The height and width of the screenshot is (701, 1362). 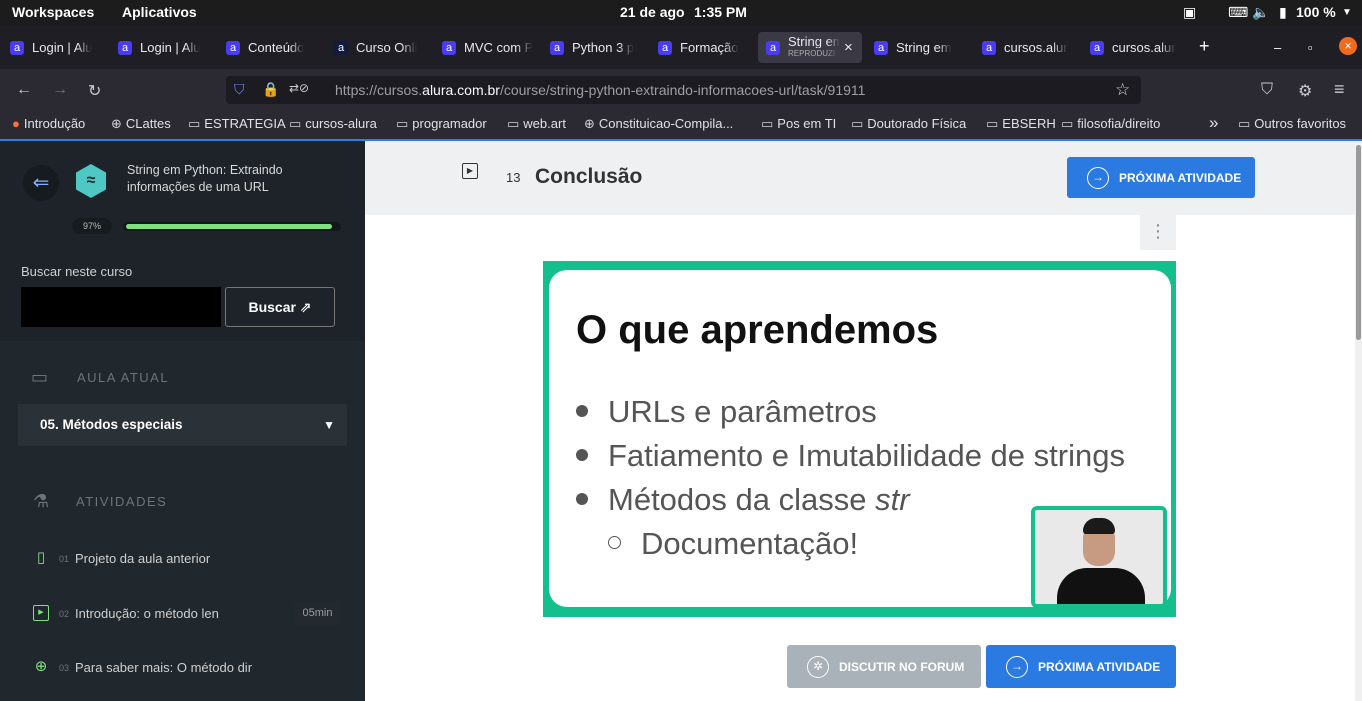 I want to click on back-to-course-icon: ⇐, so click(x=41, y=183).